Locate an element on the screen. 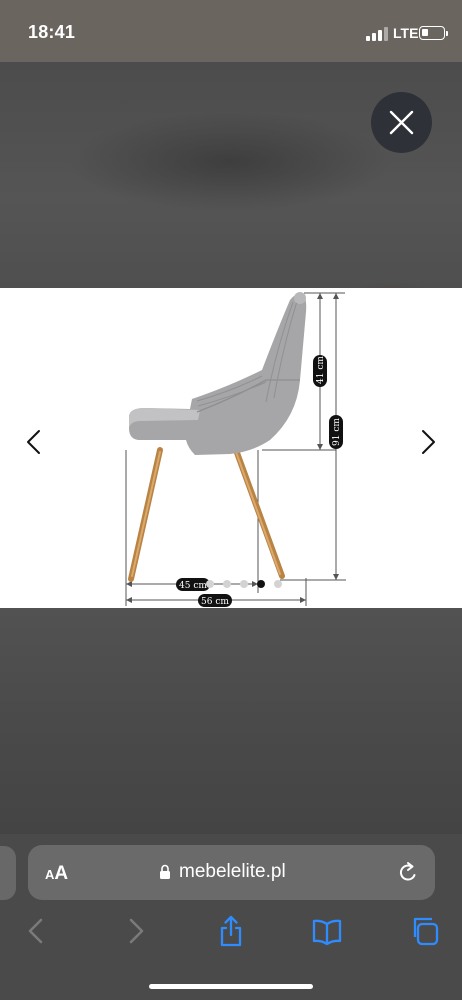 The height and width of the screenshot is (1000, 462). address-bar: AA mebelelite.pl is located at coordinates (231, 872).